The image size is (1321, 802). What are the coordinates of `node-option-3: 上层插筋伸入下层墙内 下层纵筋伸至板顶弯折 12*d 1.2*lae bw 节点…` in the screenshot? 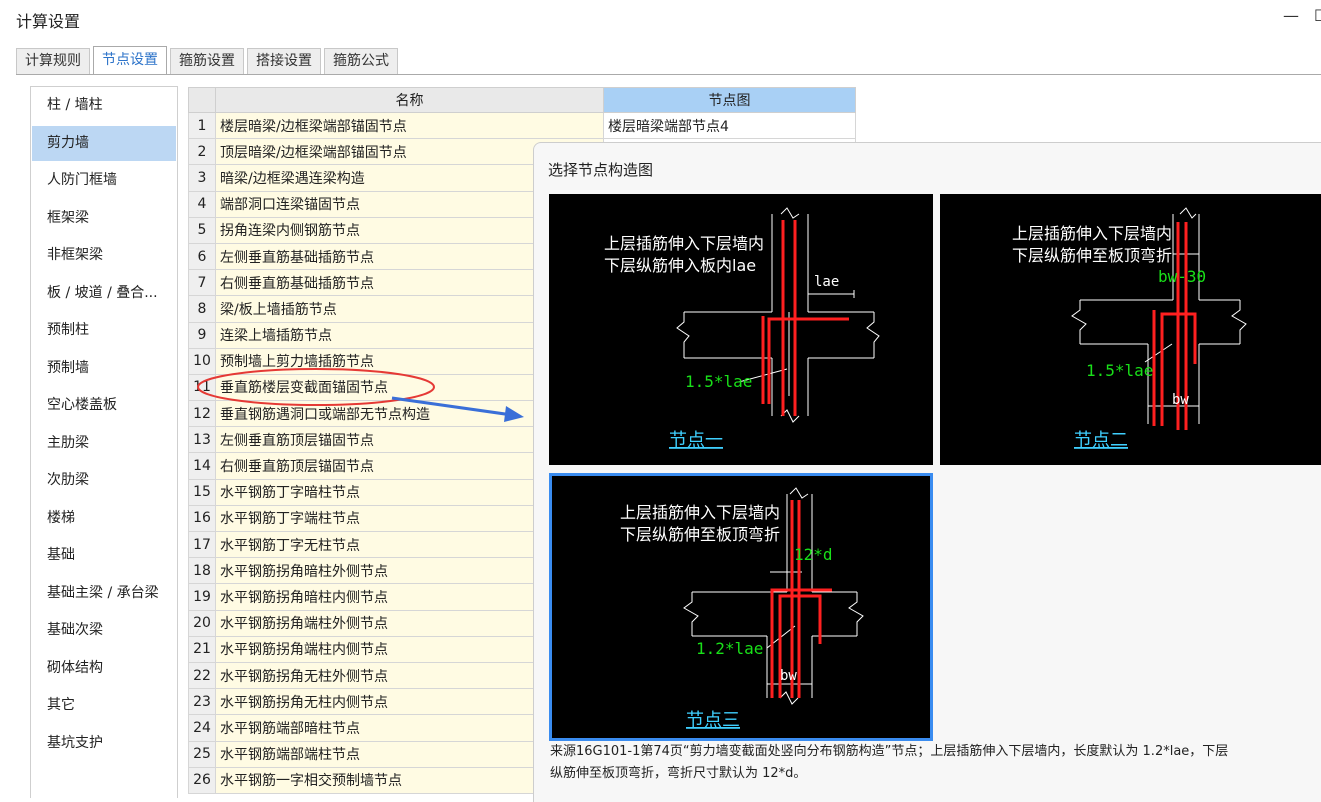 It's located at (741, 607).